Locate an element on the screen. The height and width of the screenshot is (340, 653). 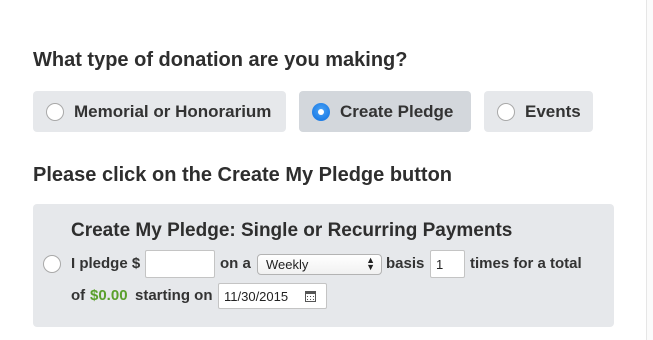
start-date-value: 11/30/2015 is located at coordinates (256, 296).